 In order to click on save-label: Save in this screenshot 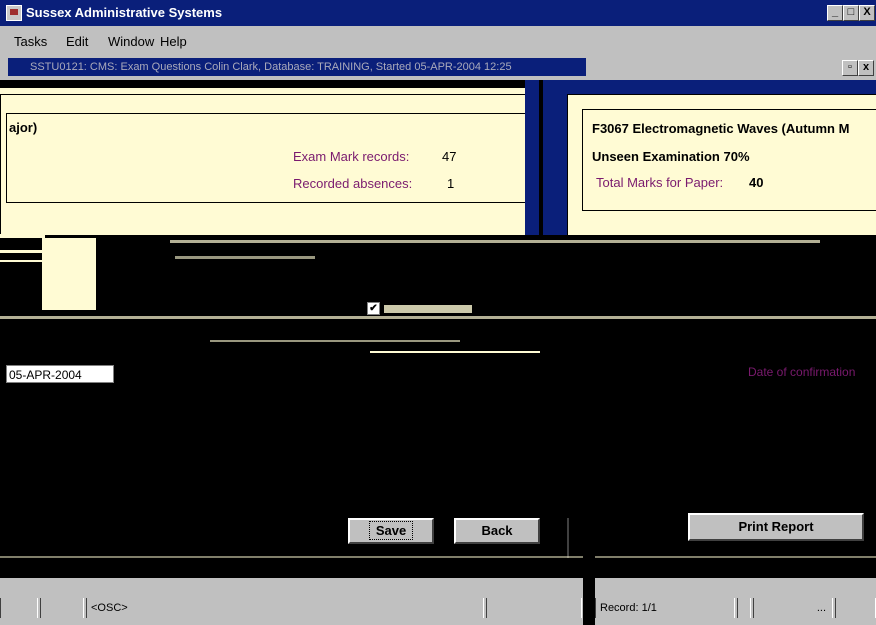, I will do `click(391, 530)`.